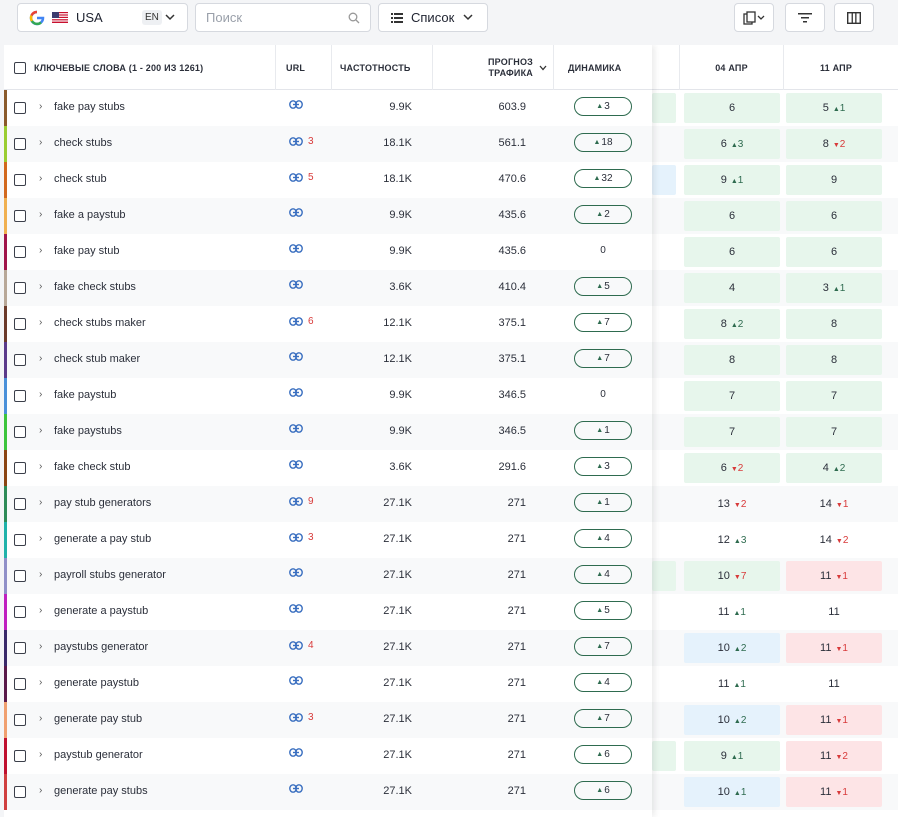 The height and width of the screenshot is (817, 898). Describe the element at coordinates (90, 215) in the screenshot. I see `keyword-text: fake a paystub` at that location.